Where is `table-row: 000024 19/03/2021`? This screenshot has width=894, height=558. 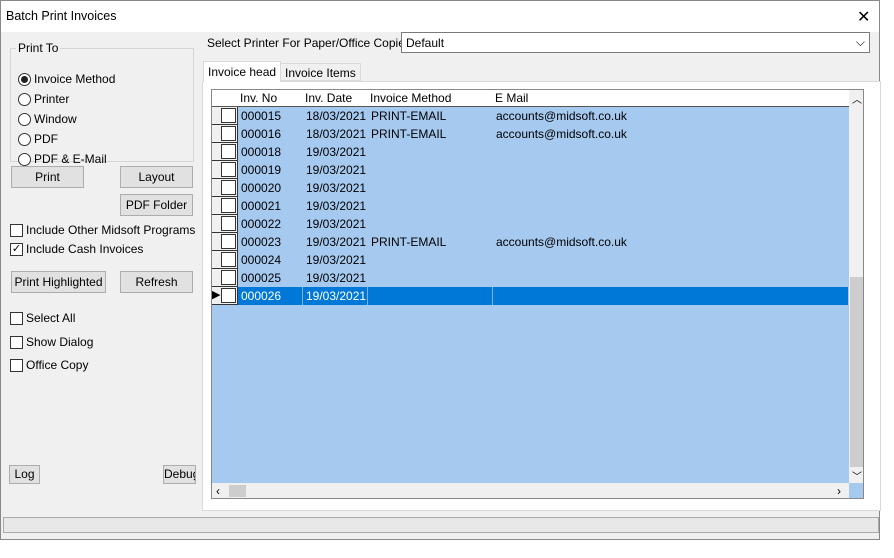
table-row: 000024 19/03/2021 is located at coordinates (530, 260).